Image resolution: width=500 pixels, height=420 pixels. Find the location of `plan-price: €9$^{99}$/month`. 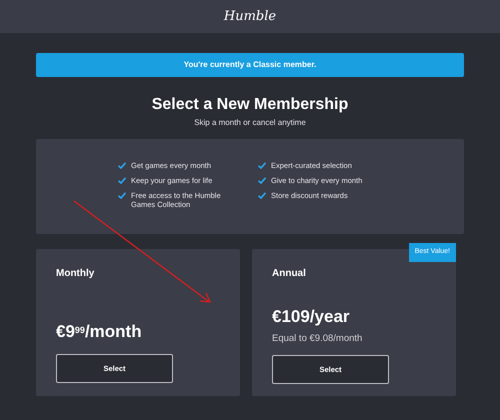

plan-price: €9$^{99}$/month is located at coordinates (99, 331).